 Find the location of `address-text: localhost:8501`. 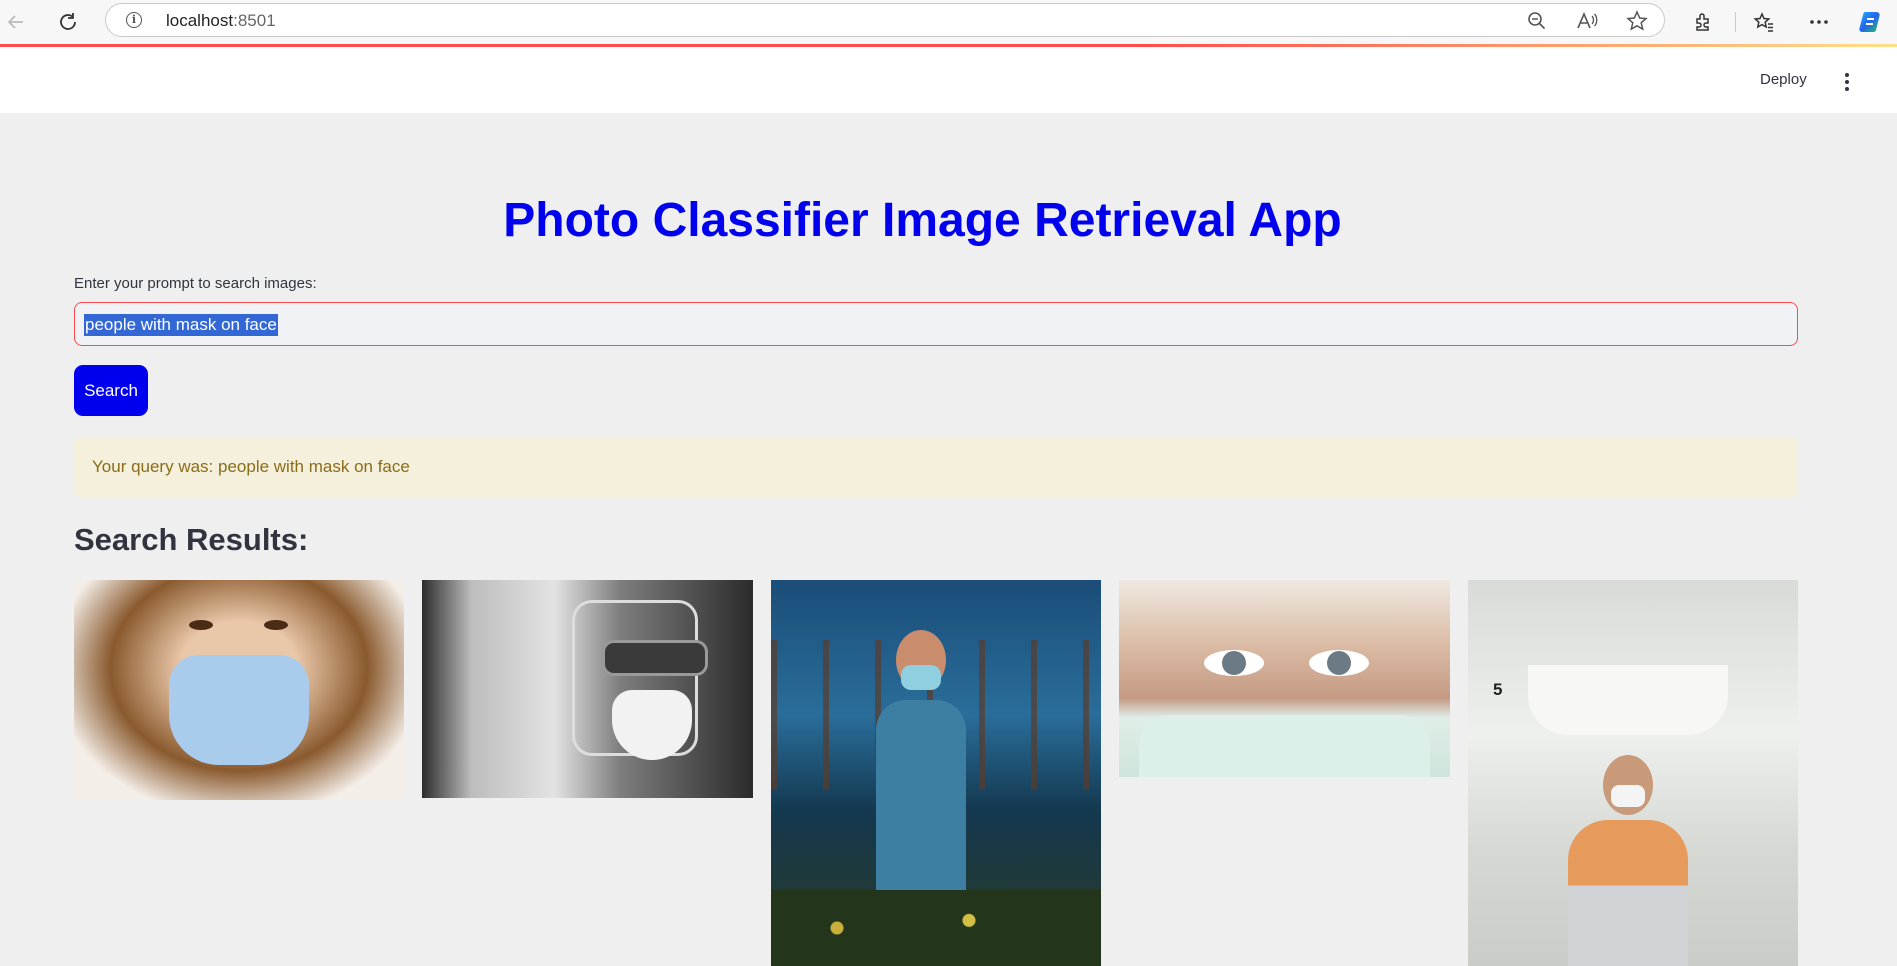

address-text: localhost:8501 is located at coordinates (221, 21).